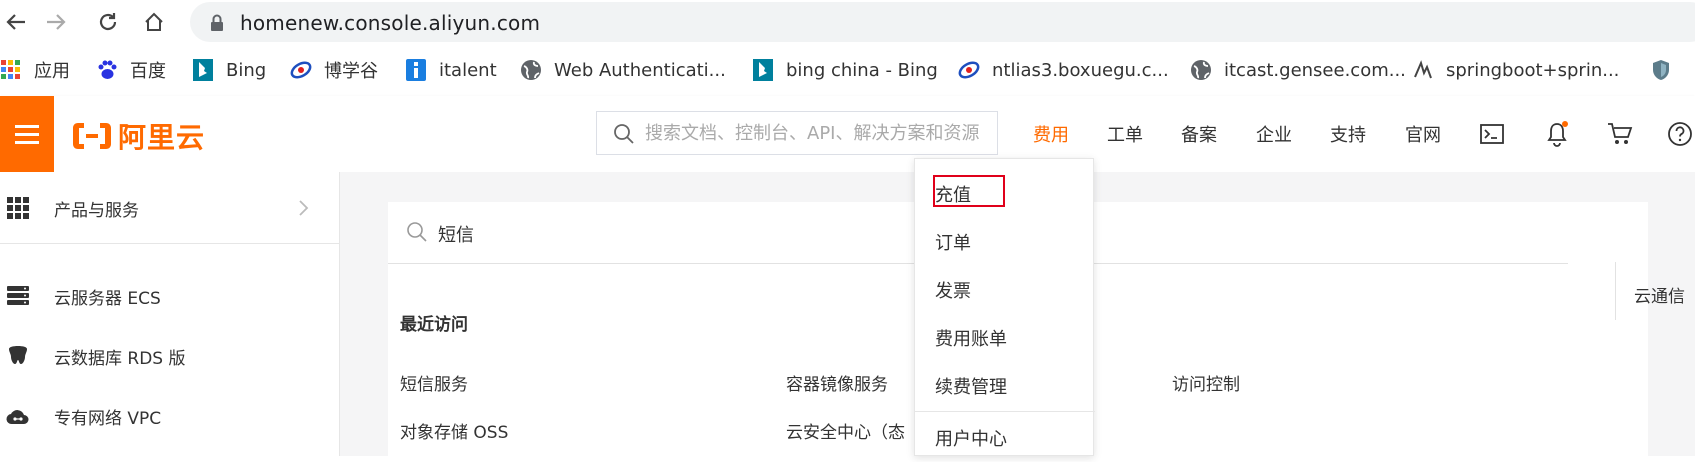 The image size is (1695, 462). What do you see at coordinates (1661, 70) in the screenshot?
I see `shield-icon` at bounding box center [1661, 70].